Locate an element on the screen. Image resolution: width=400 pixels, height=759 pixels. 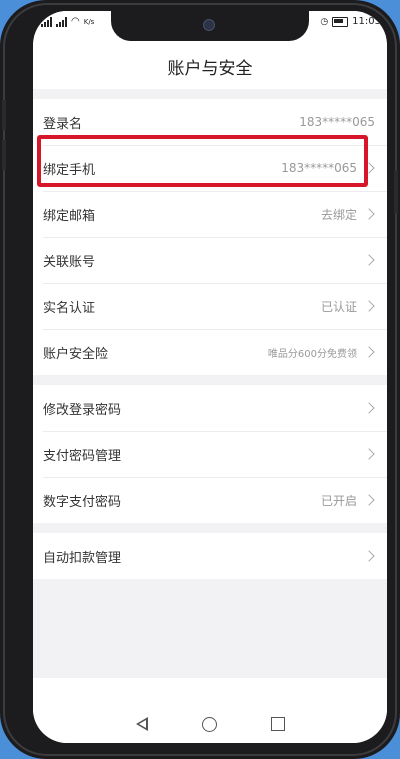
camera-icon is located at coordinates (209, 25).